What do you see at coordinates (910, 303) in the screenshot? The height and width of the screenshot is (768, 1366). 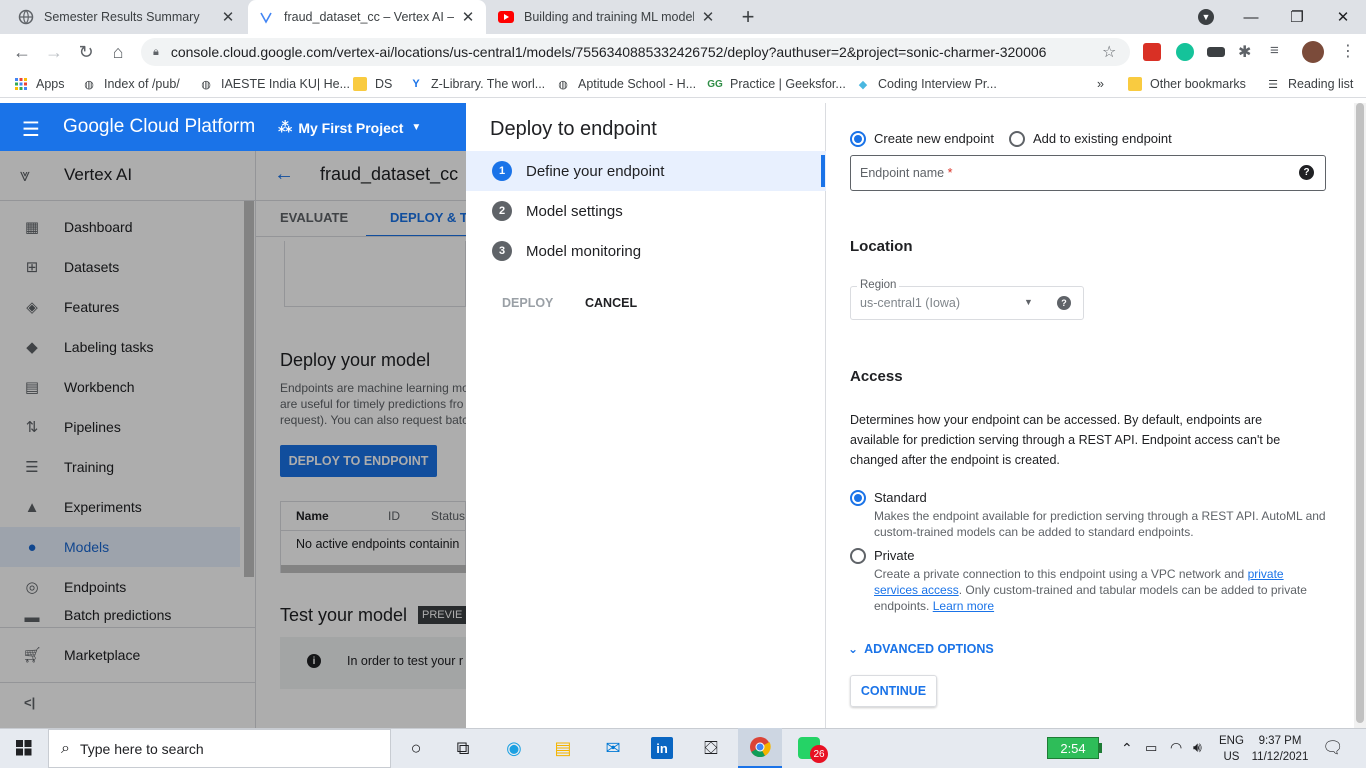 I see `region-value: us-central1 (Iowa)` at bounding box center [910, 303].